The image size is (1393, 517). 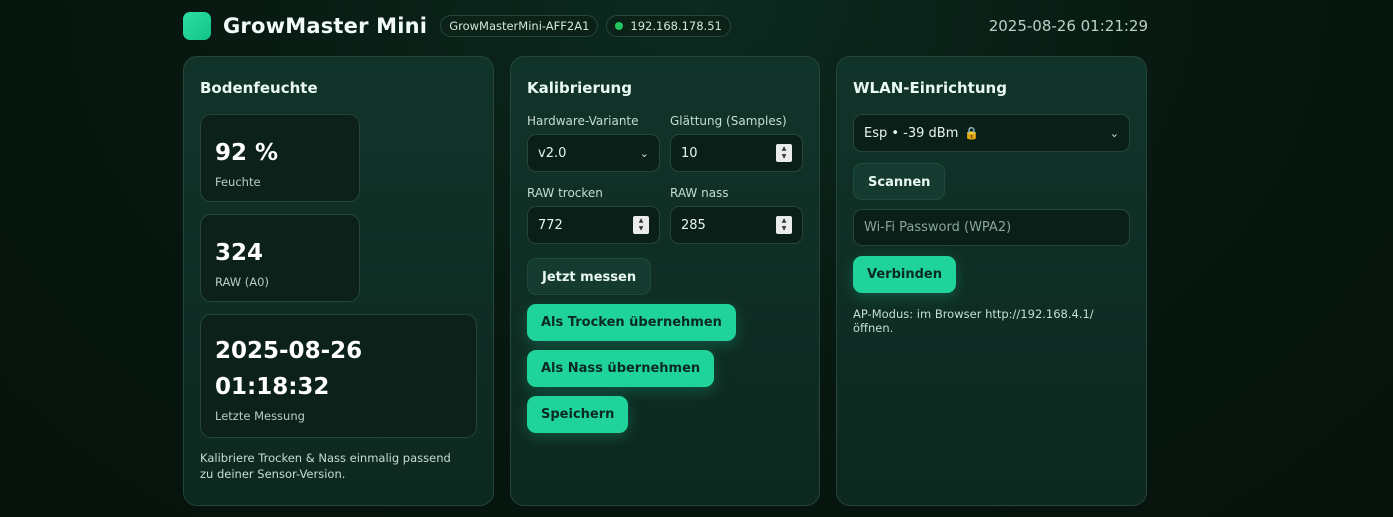 What do you see at coordinates (736, 153) in the screenshot?
I see `smoothing-input: 10 ▲ ▼` at bounding box center [736, 153].